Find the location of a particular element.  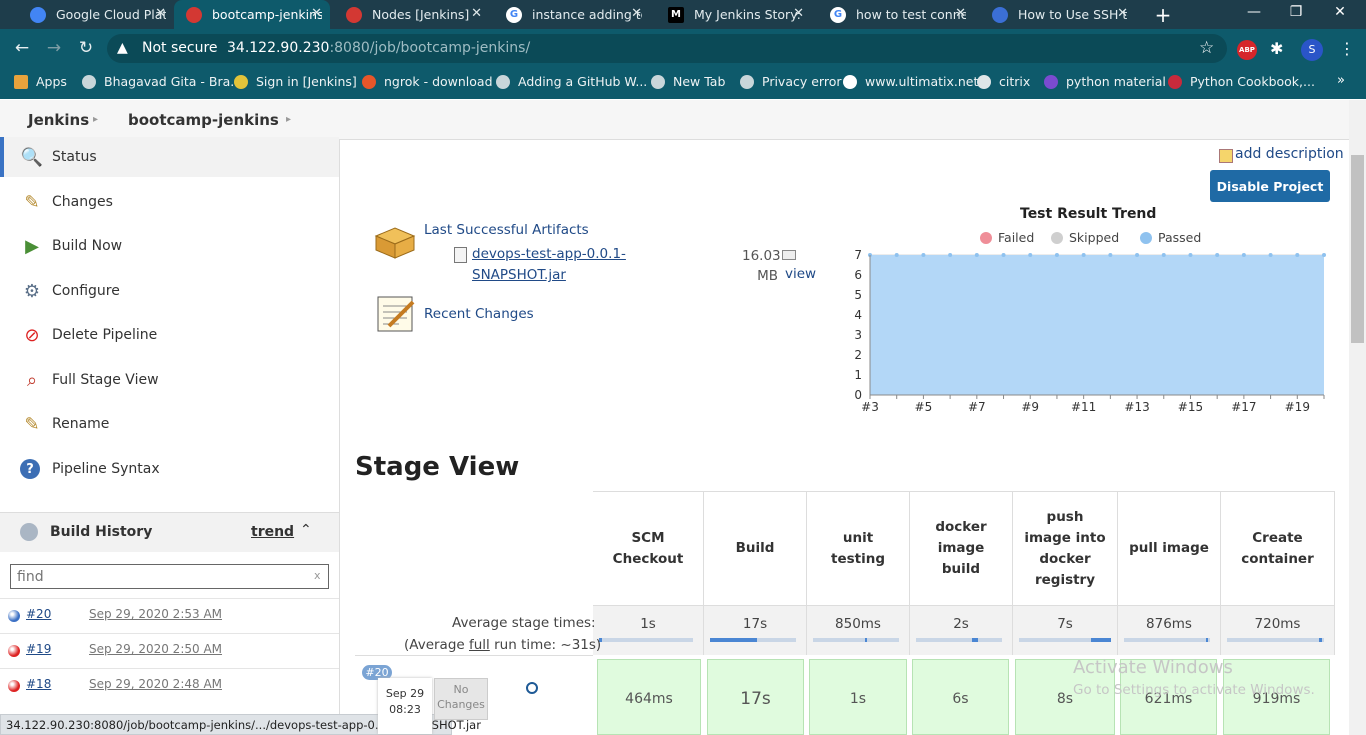

browser-tab: Ghow to test conne ✕ is located at coordinates (896, 14).